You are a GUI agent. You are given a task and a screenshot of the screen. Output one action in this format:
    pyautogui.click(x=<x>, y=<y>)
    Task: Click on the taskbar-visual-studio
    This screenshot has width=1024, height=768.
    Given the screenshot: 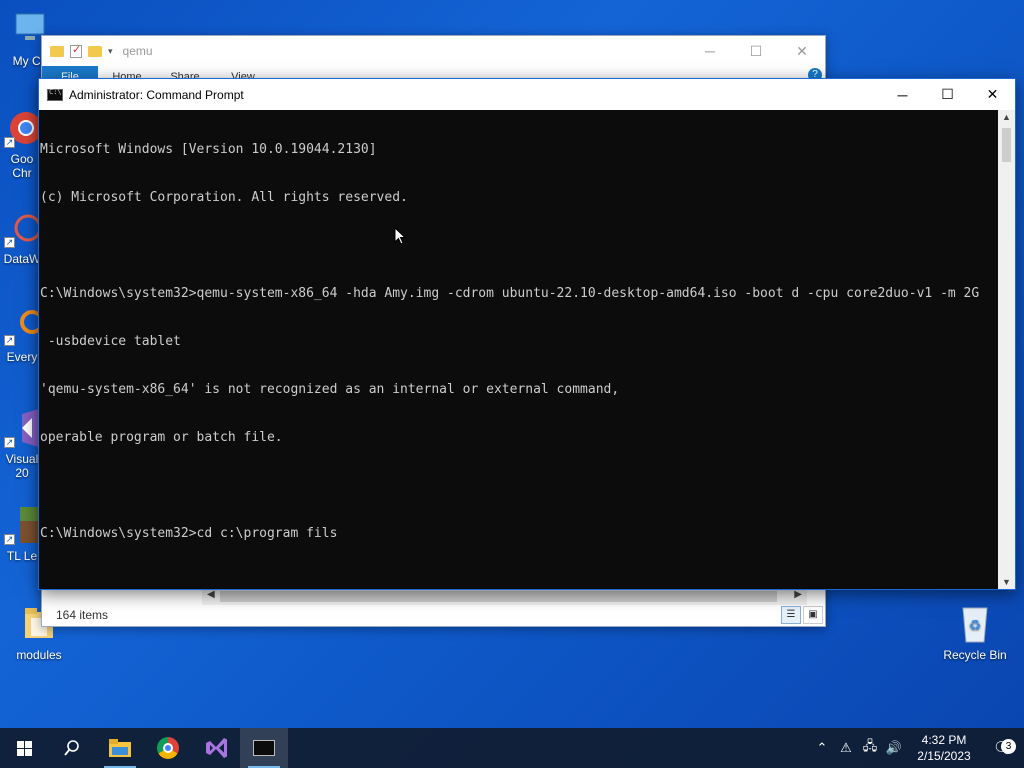 What is the action you would take?
    pyautogui.click(x=216, y=748)
    